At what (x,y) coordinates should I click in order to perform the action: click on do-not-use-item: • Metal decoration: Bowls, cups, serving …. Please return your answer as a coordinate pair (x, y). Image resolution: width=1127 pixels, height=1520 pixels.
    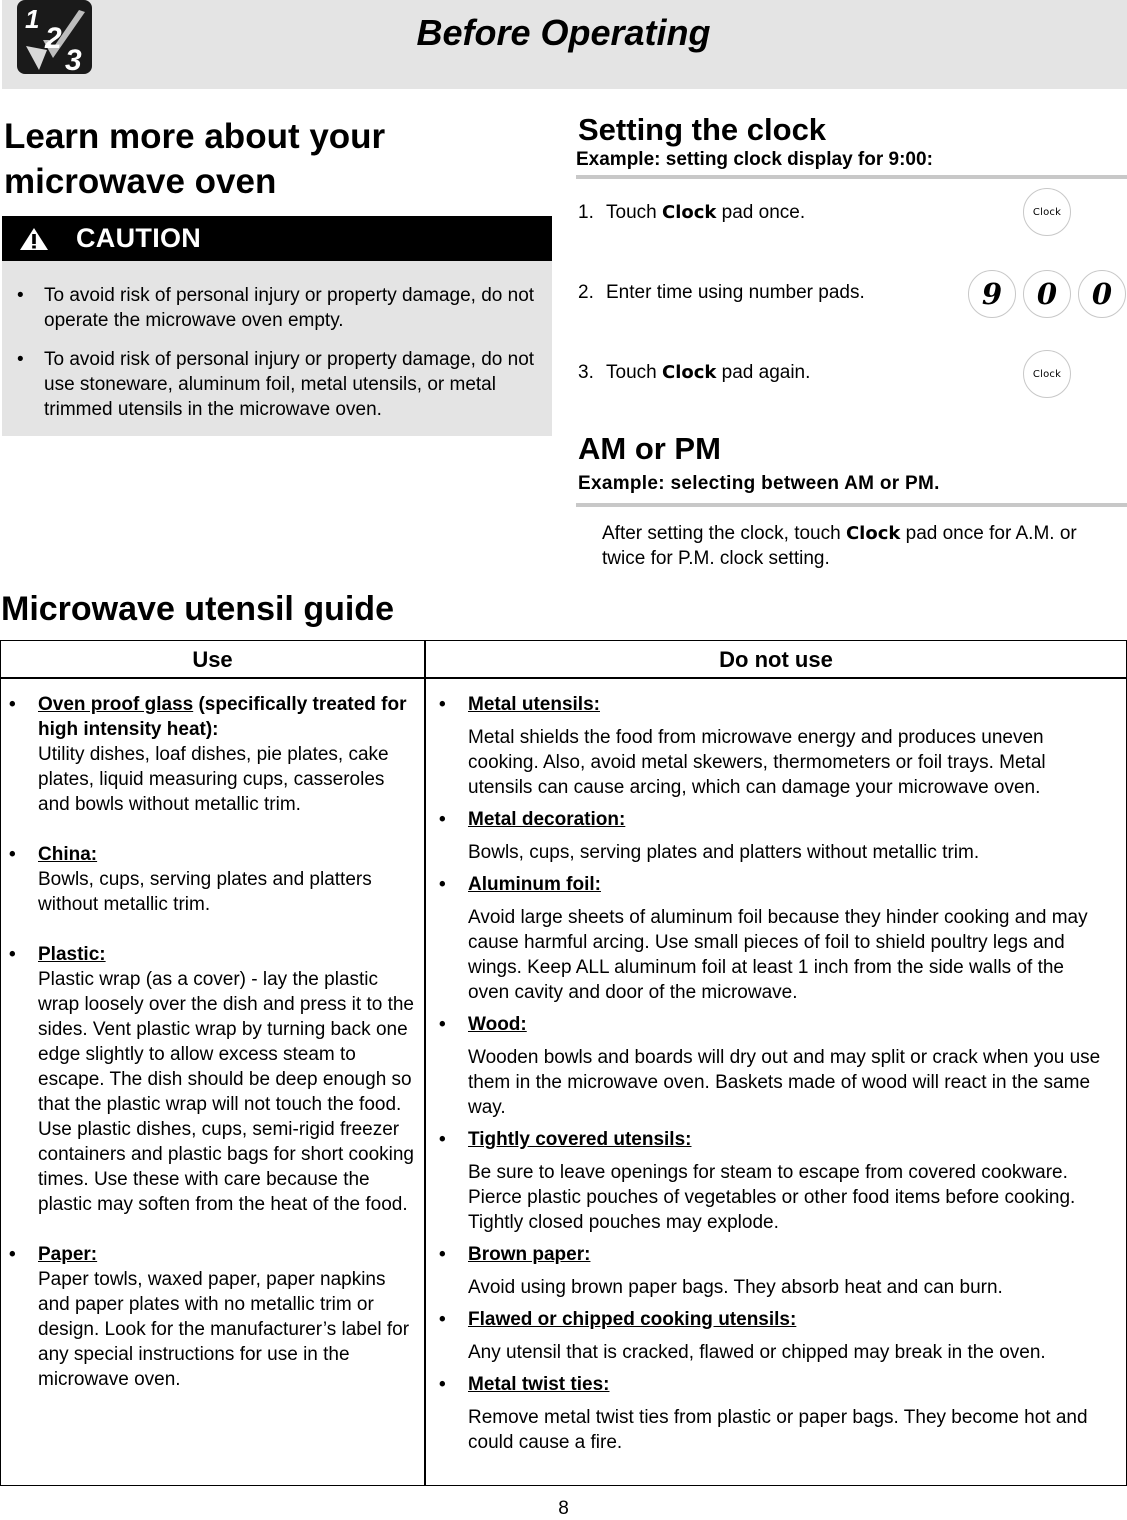
    Looking at the image, I should click on (779, 836).